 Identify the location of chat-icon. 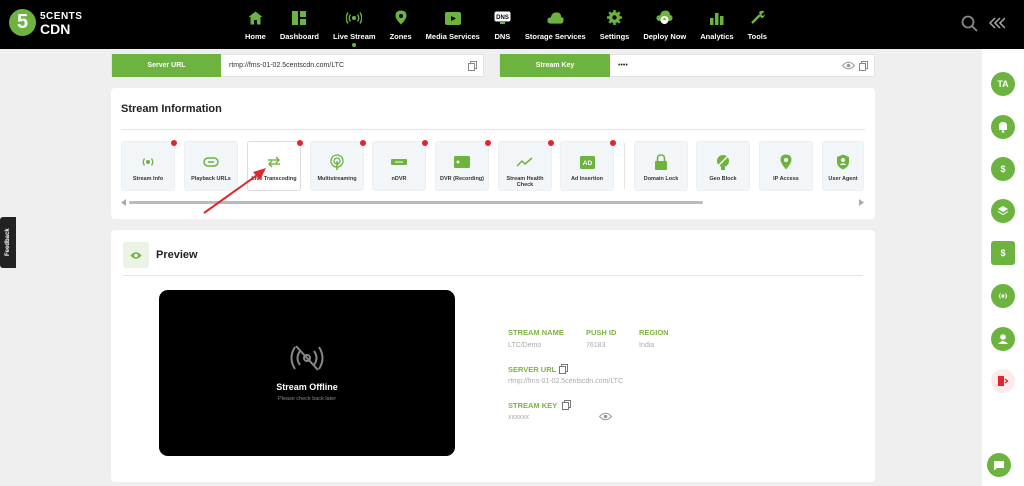
(999, 465).